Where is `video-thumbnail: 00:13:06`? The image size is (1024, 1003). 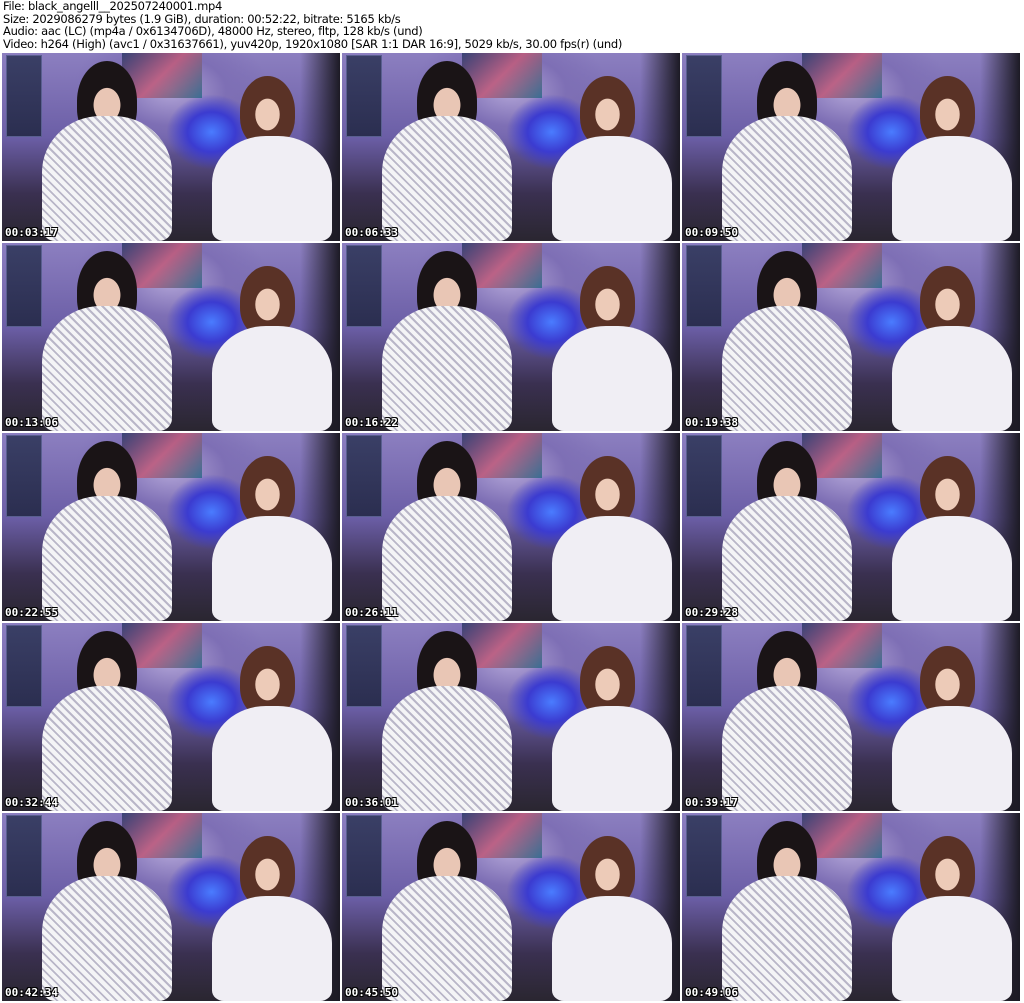 video-thumbnail: 00:13:06 is located at coordinates (171, 337).